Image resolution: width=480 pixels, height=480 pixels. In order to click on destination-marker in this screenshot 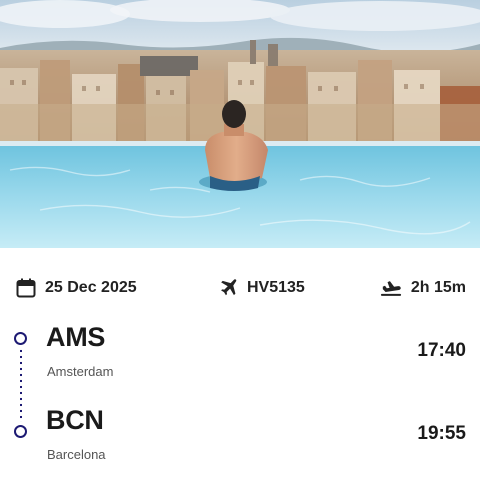, I will do `click(20, 431)`.